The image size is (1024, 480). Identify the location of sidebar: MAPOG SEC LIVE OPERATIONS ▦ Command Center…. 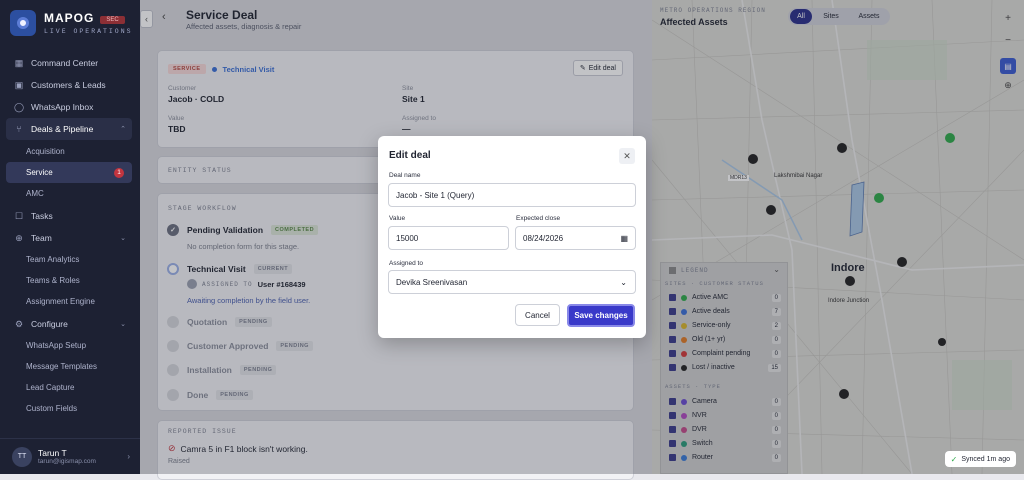
(70, 237).